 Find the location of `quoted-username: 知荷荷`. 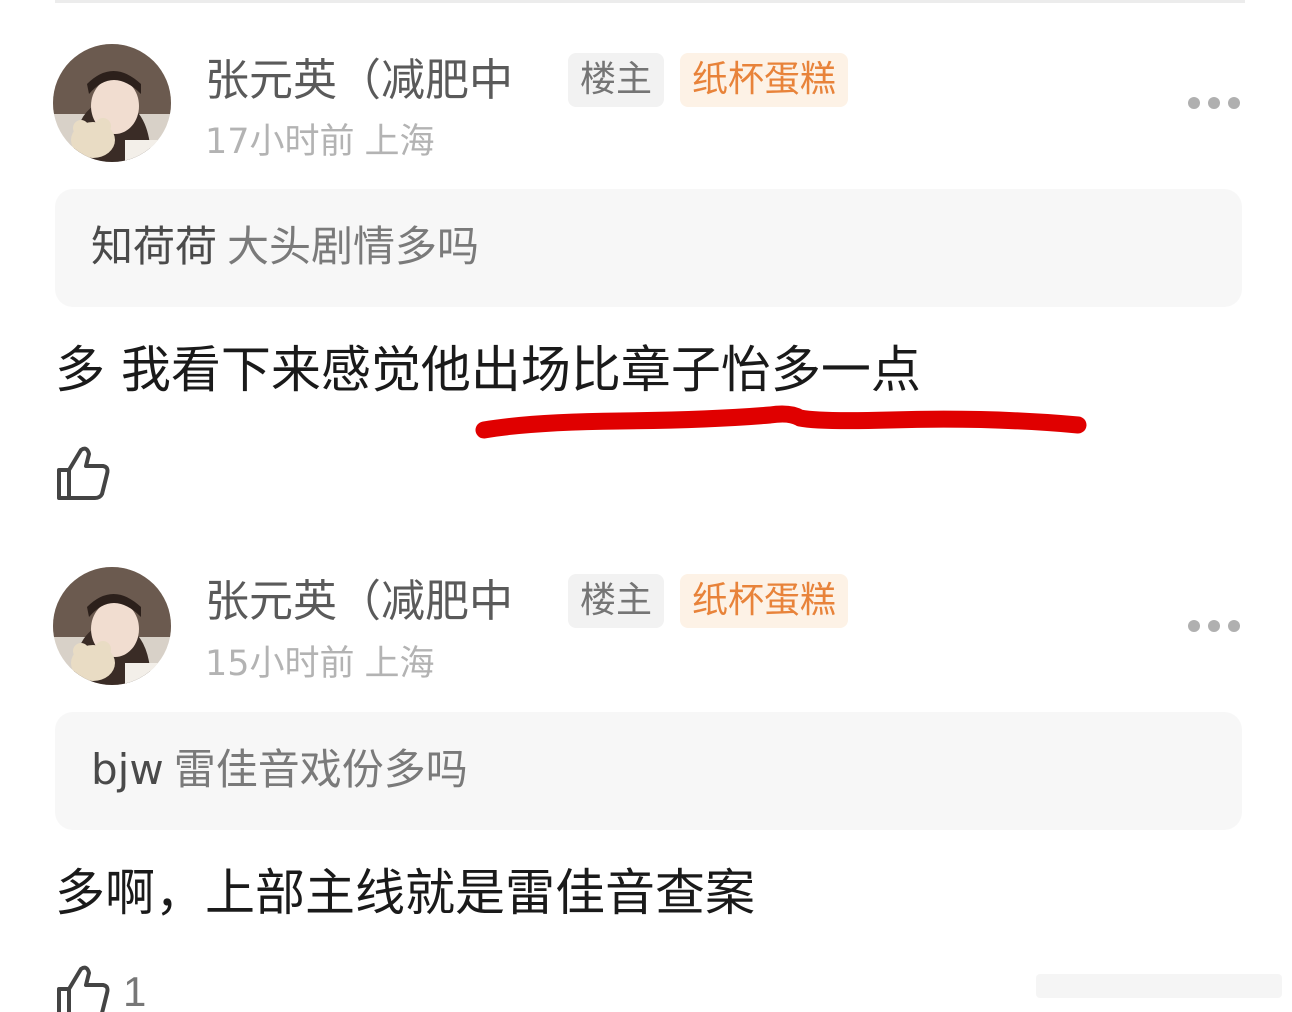

quoted-username: 知荷荷 is located at coordinates (154, 246).